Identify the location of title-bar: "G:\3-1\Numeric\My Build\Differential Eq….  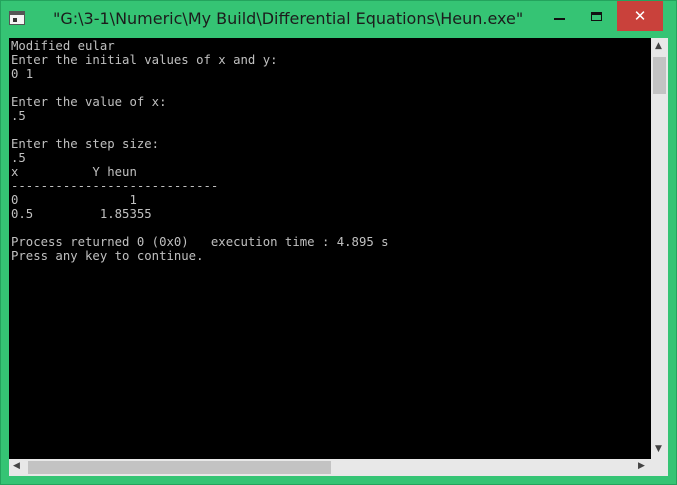
(338, 19).